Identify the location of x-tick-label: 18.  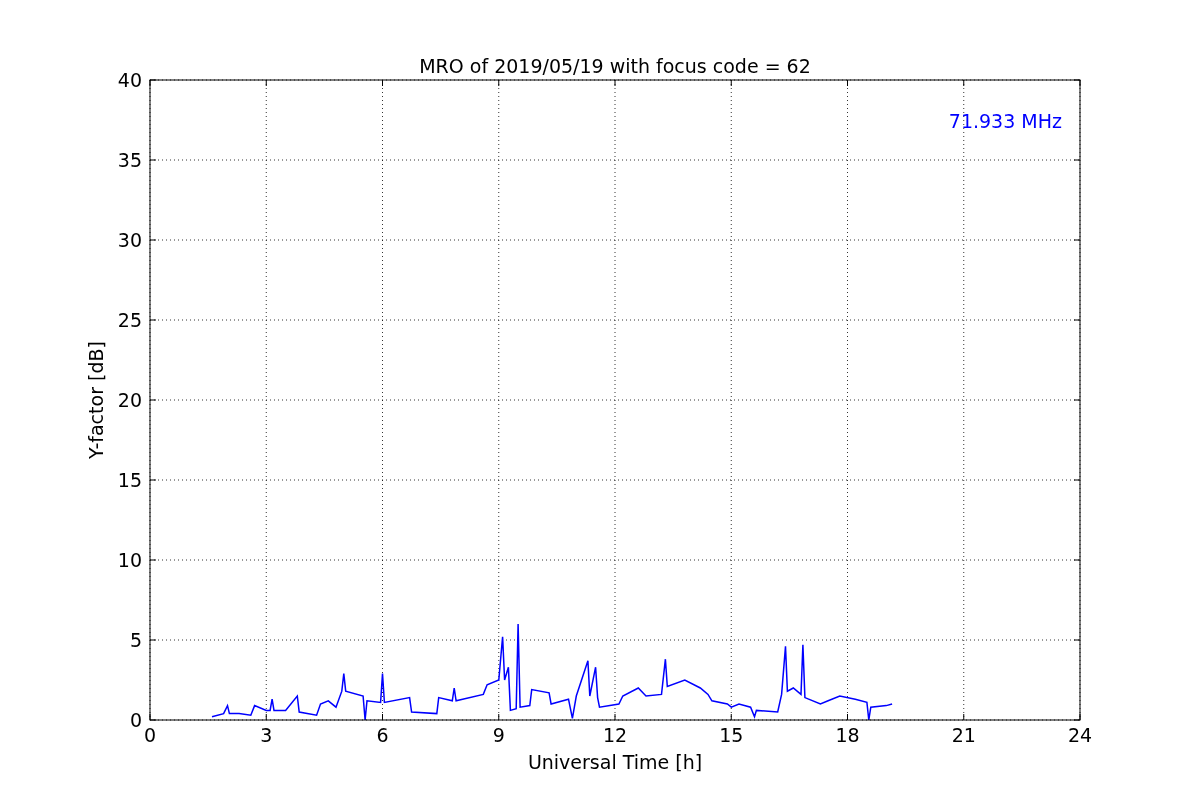
(847, 735).